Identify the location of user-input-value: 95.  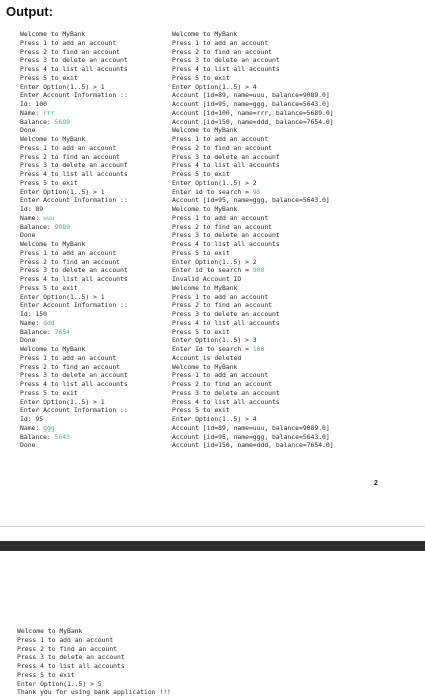
(256, 191).